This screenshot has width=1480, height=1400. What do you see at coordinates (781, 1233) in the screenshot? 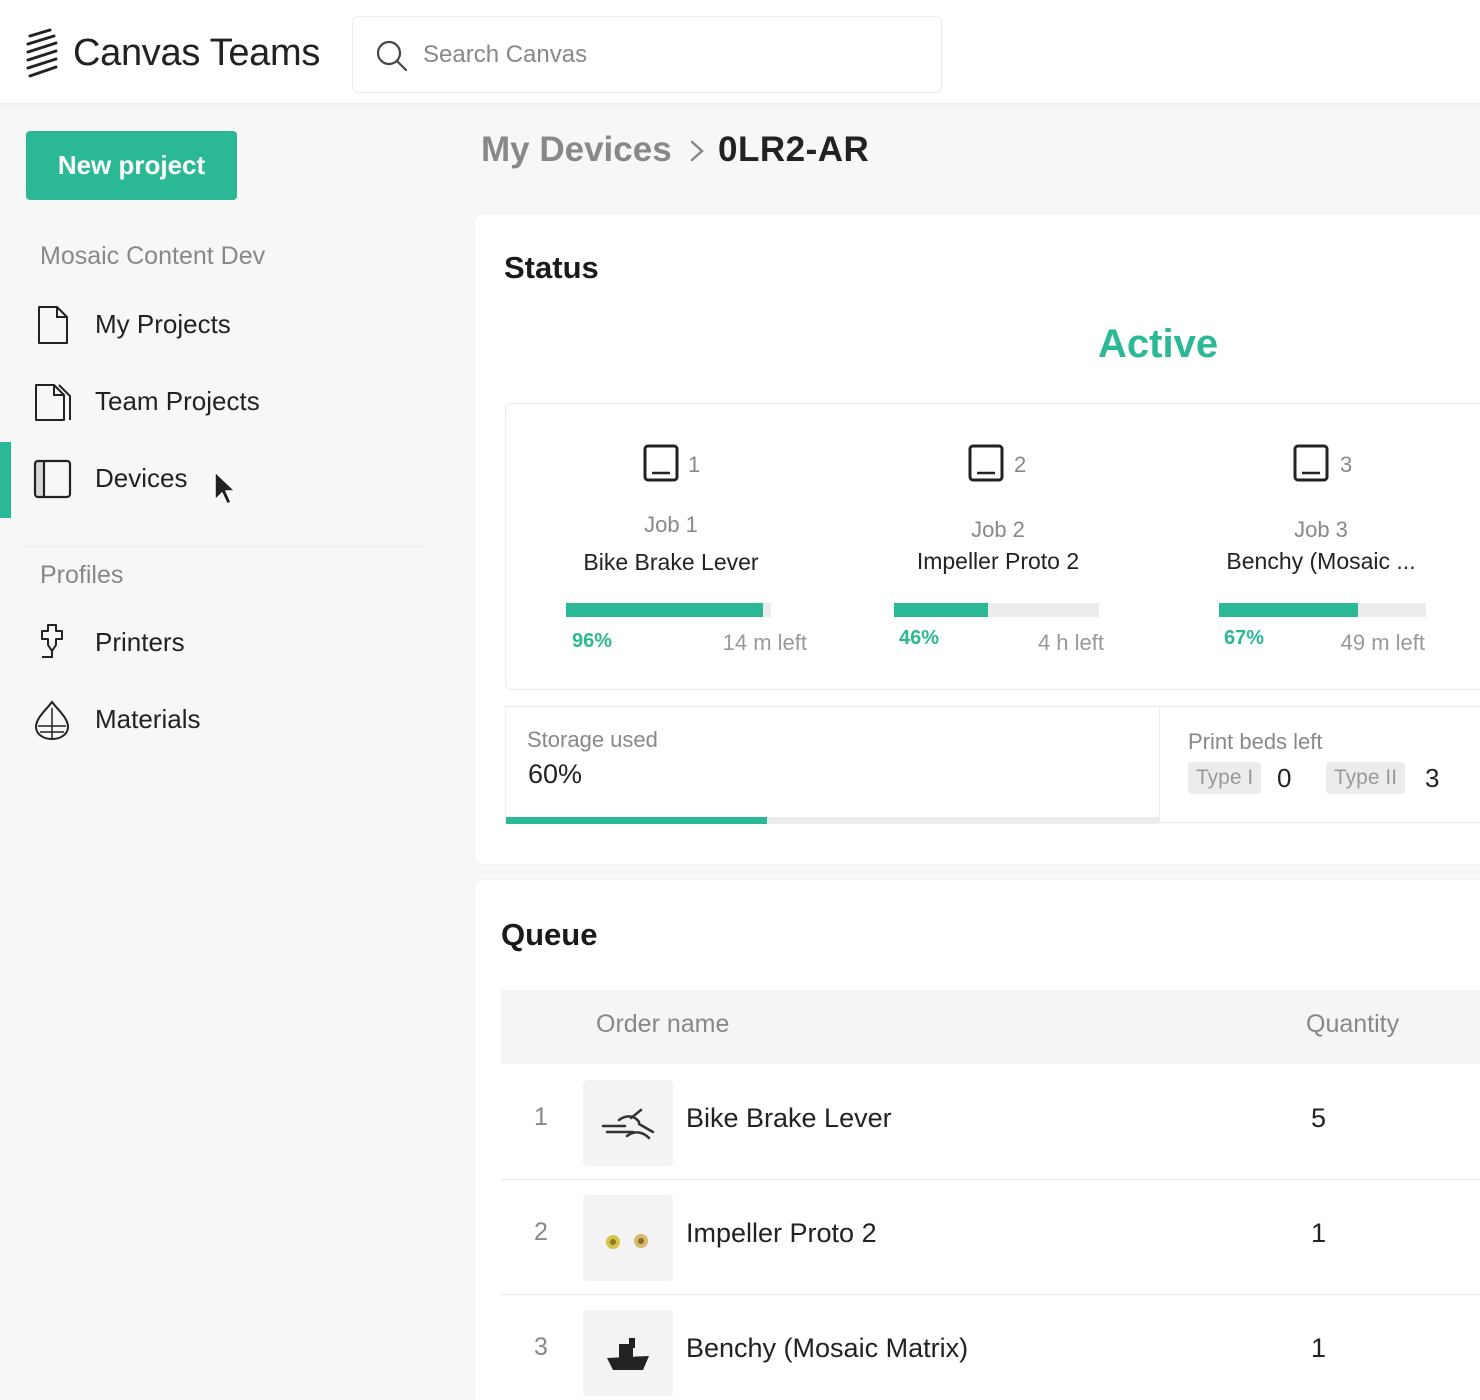
I see `order-name: Impeller Proto 2` at bounding box center [781, 1233].